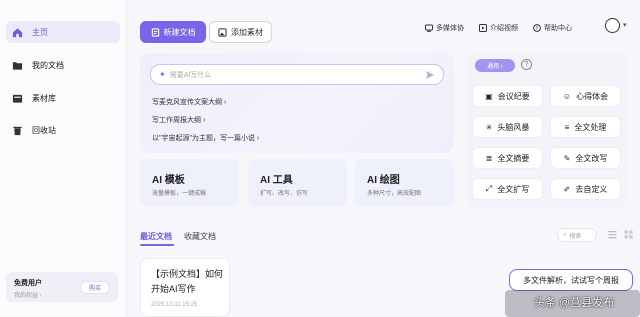 Image resolution: width=640 pixels, height=317 pixels. Describe the element at coordinates (276, 180) in the screenshot. I see `tool-title: AI 工具` at that location.